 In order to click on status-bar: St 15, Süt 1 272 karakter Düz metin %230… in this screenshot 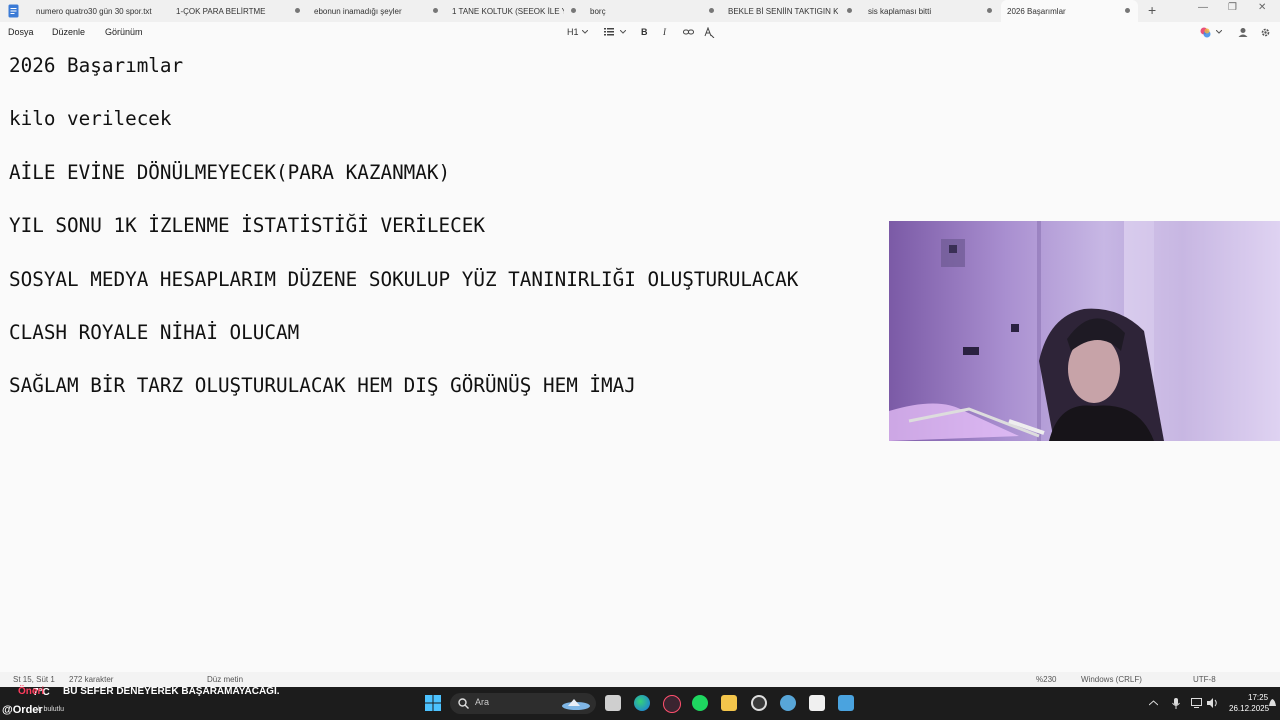, I will do `click(640, 679)`.